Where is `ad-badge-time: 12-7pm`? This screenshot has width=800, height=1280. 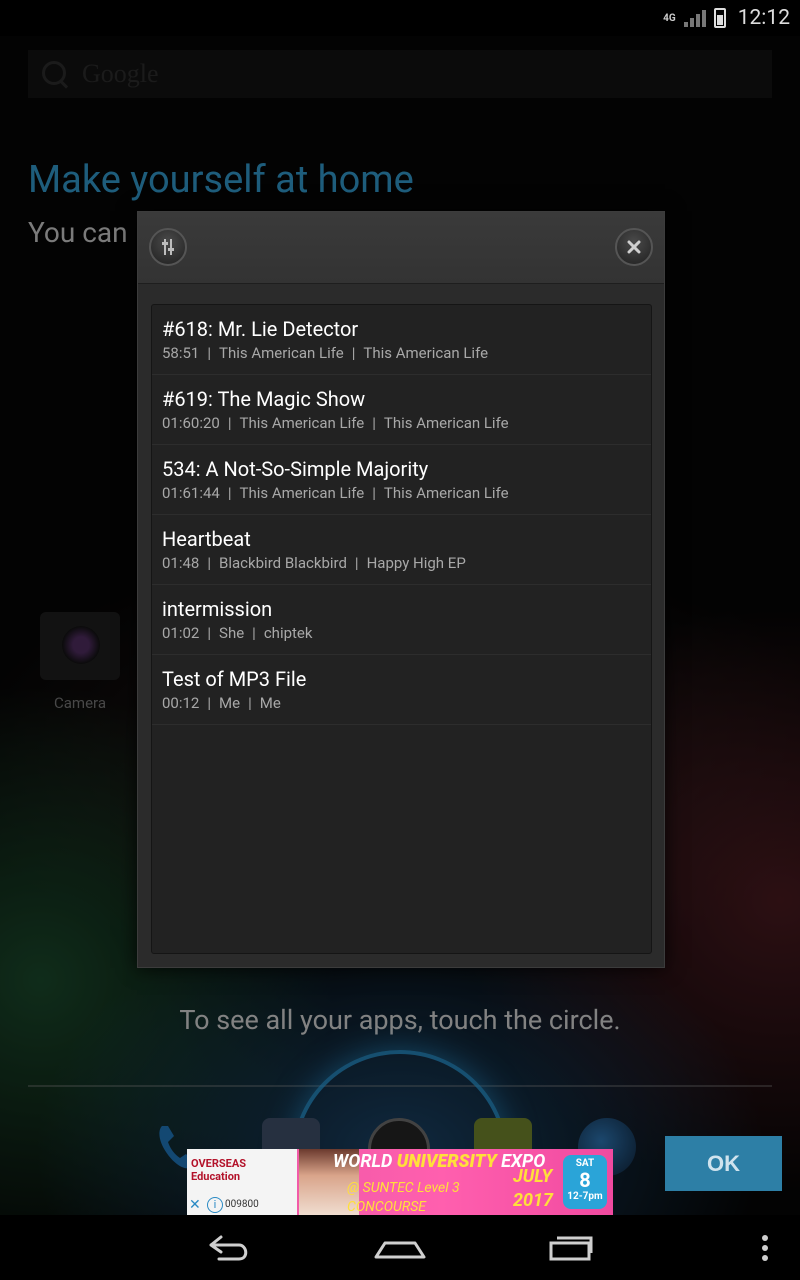 ad-badge-time: 12-7pm is located at coordinates (585, 1196).